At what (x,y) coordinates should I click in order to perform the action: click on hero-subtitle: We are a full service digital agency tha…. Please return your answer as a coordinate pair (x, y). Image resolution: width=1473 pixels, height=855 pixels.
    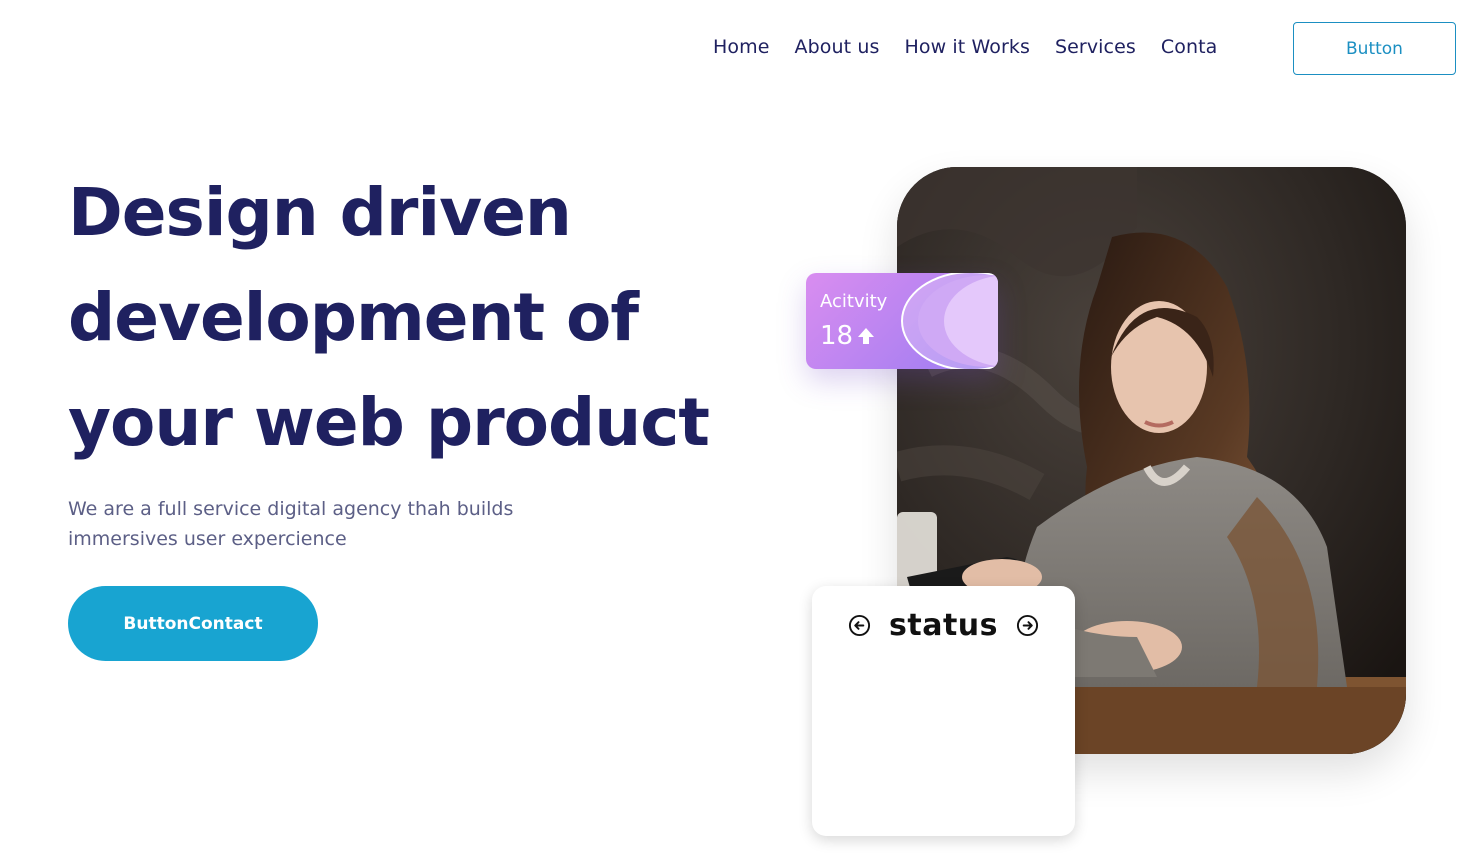
    Looking at the image, I should click on (318, 524).